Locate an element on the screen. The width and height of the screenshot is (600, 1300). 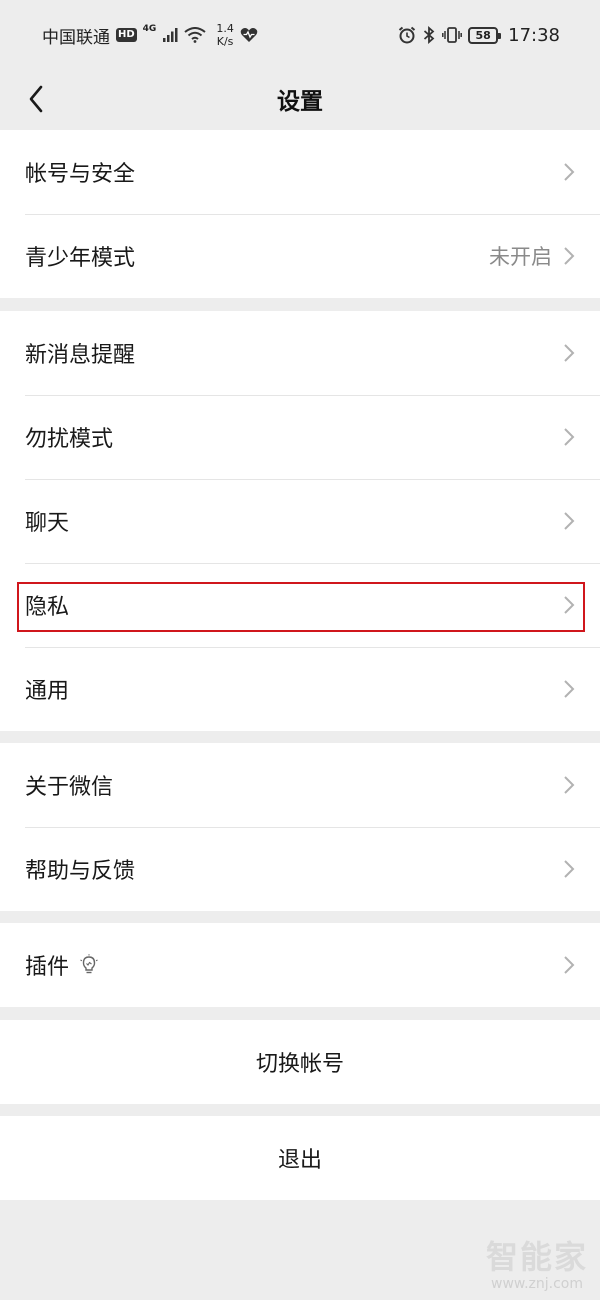
lightbulb-icon is located at coordinates (89, 964).